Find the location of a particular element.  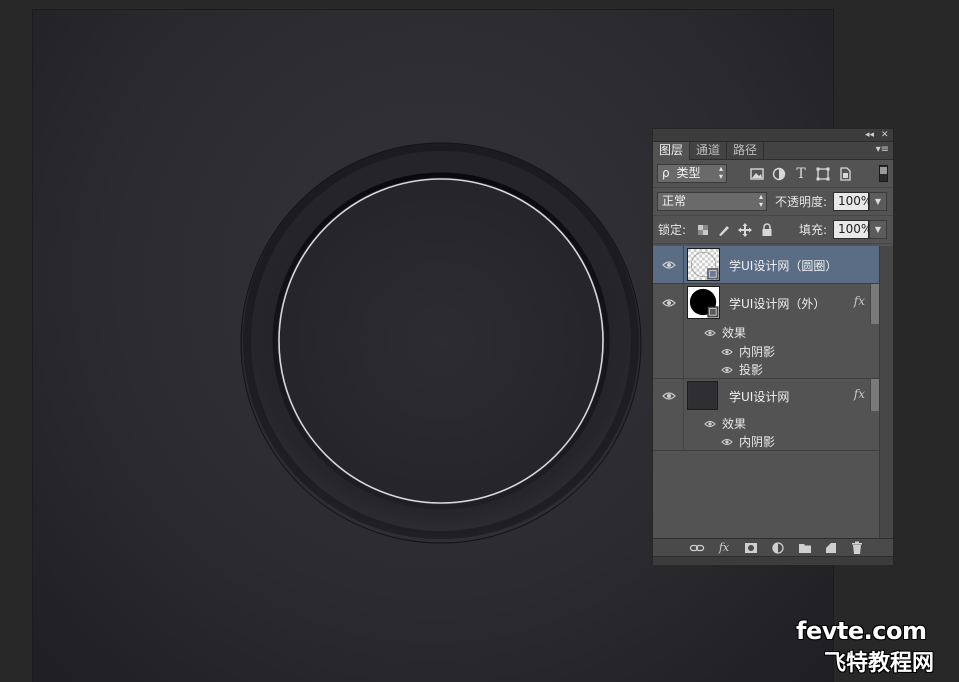

panel-resize-gripper is located at coordinates (773, 560).